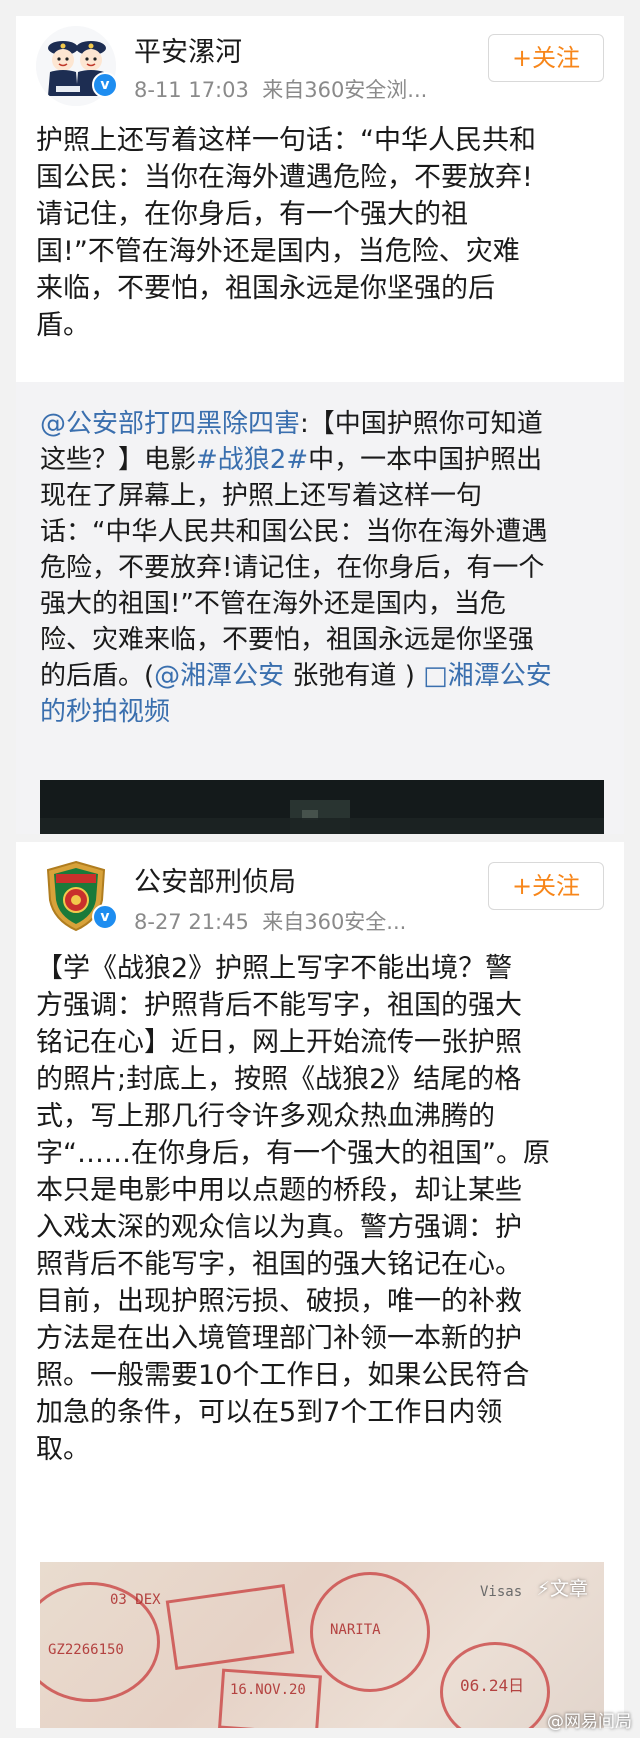 The height and width of the screenshot is (1738, 640). I want to click on stamp-text: 16.NOV.20, so click(268, 1690).